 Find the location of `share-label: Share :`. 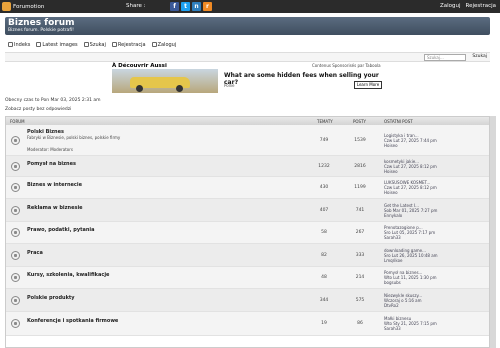

share-label: Share : is located at coordinates (136, 6).